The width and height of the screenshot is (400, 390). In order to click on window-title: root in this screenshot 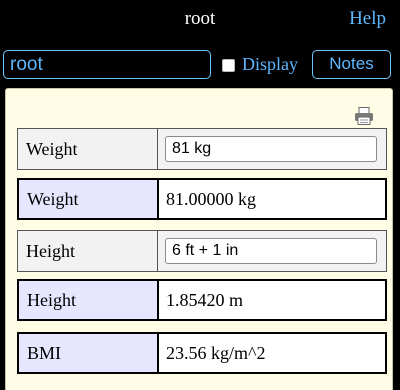, I will do `click(200, 18)`.